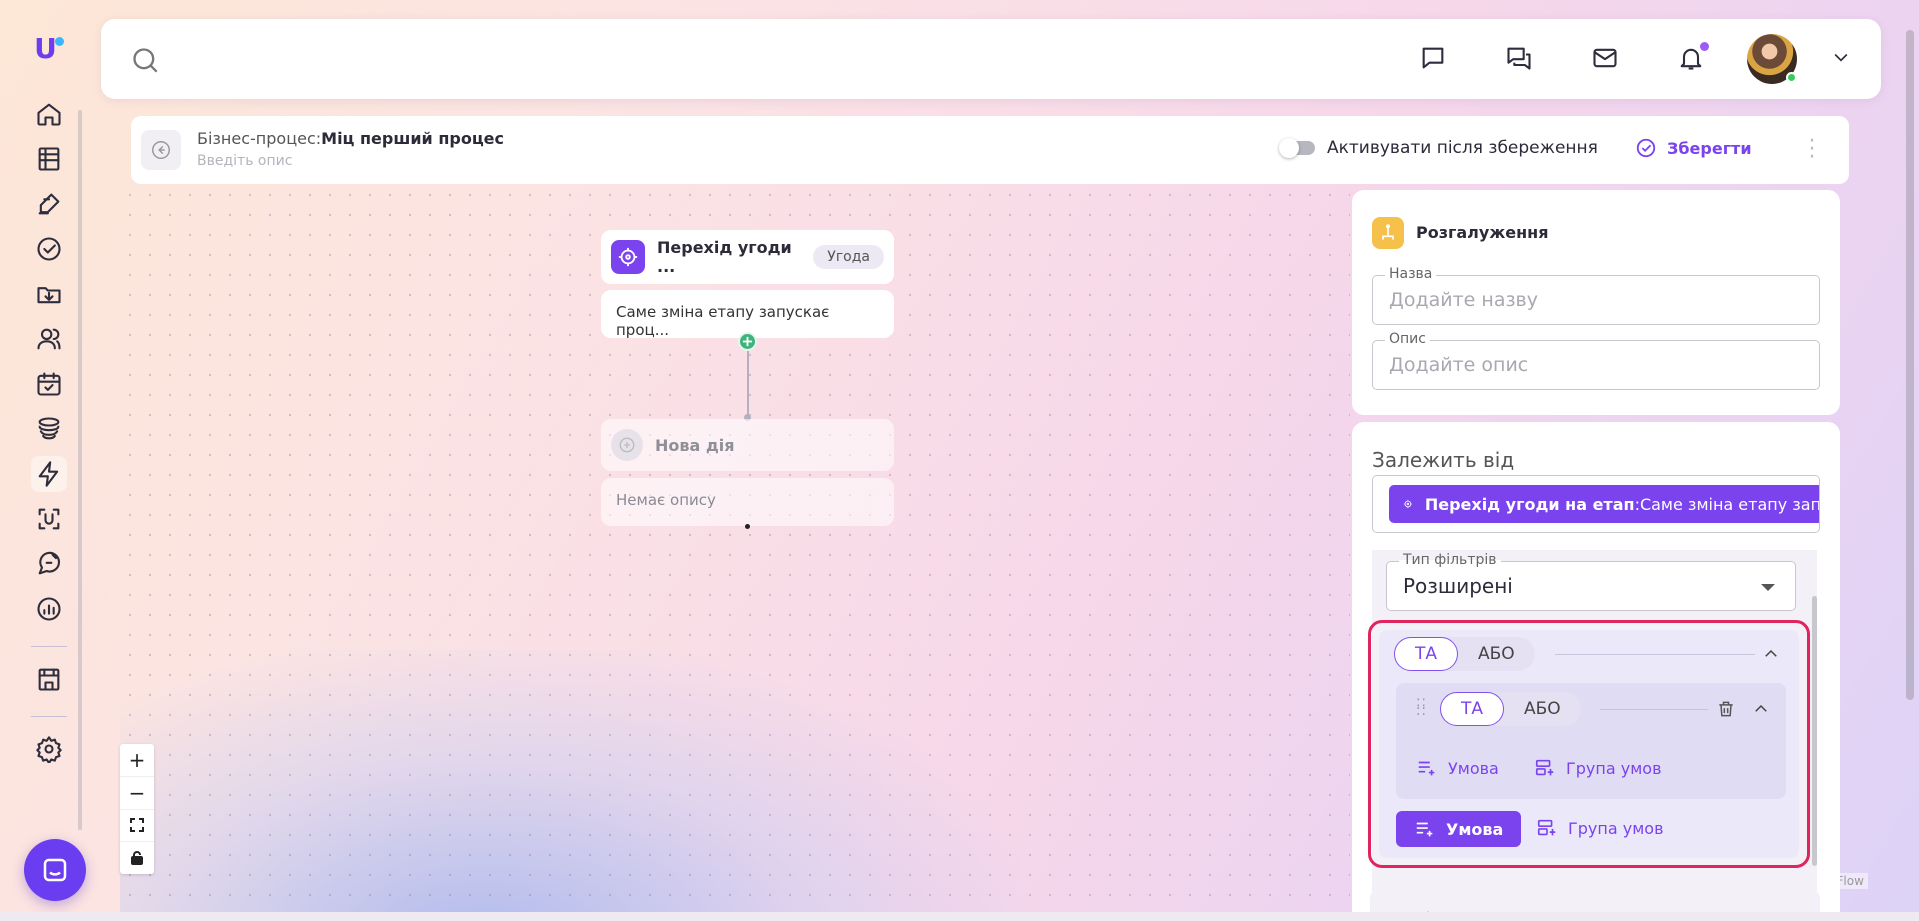 This screenshot has height=921, width=1919. I want to click on depends-on-label: Залежить від, so click(1443, 460).